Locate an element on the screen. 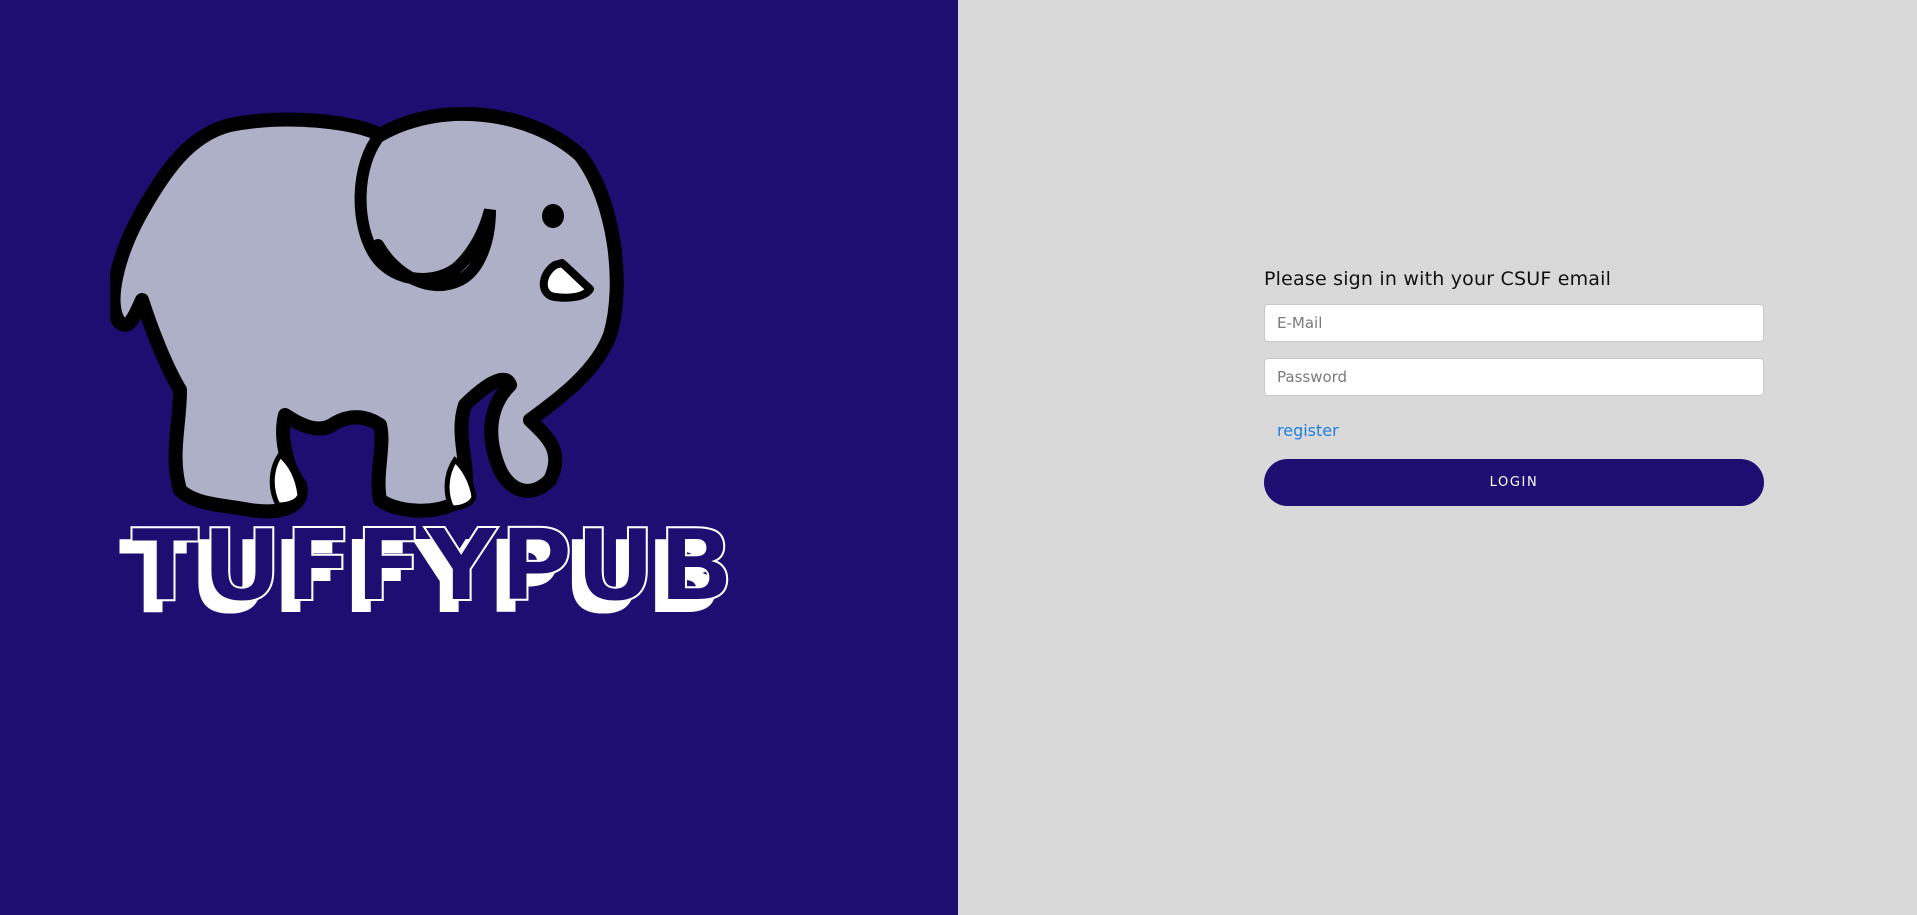  tuffypub-wordmark: TUFFYPUB TUFFYPUB is located at coordinates (427, 575).